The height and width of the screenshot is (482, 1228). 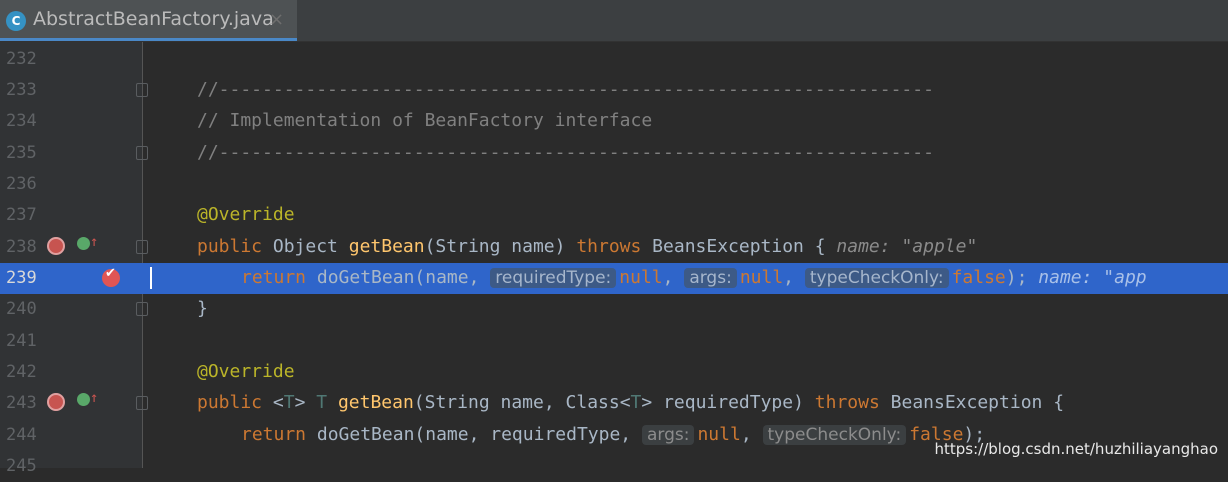 I want to click on code-line: 242 @Override, so click(x=614, y=372).